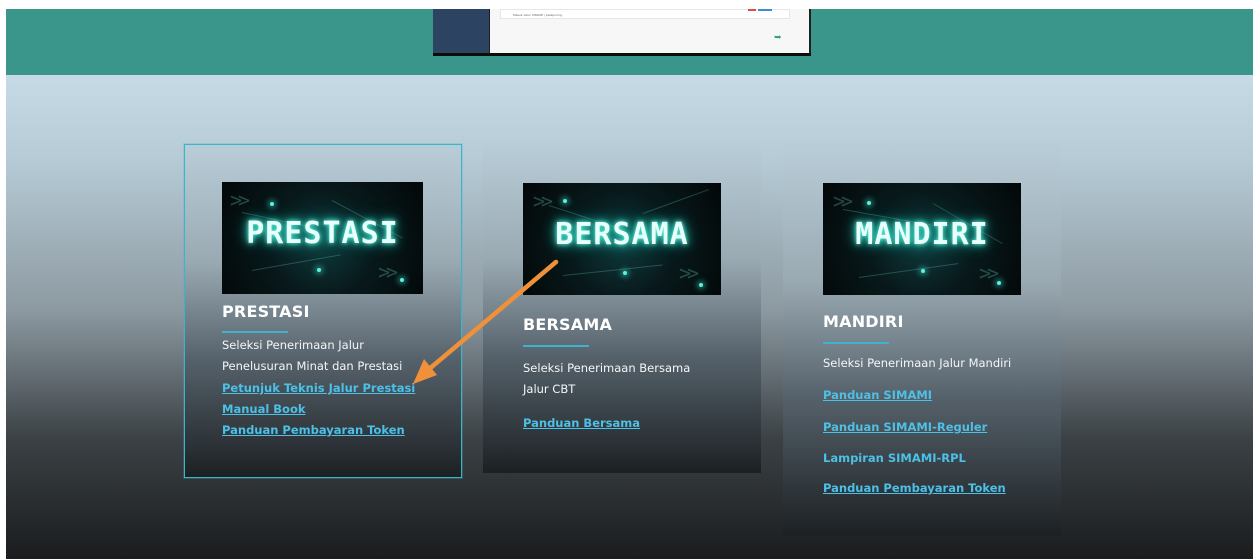 Image resolution: width=1253 pixels, height=559 pixels. What do you see at coordinates (581, 423) in the screenshot?
I see `link-panduan-bersama: Panduan Bersama` at bounding box center [581, 423].